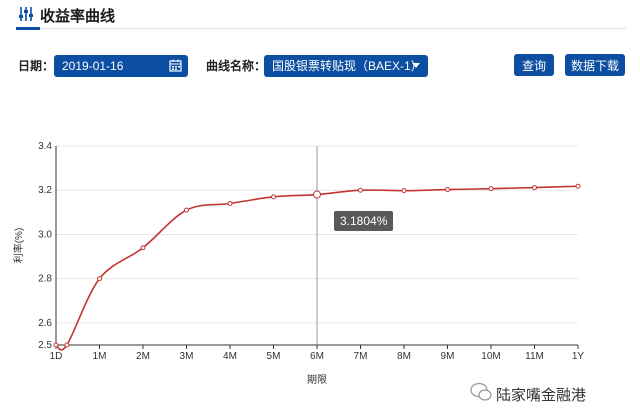  Describe the element at coordinates (45, 345) in the screenshot. I see `y-tick-label: 2.5` at that location.